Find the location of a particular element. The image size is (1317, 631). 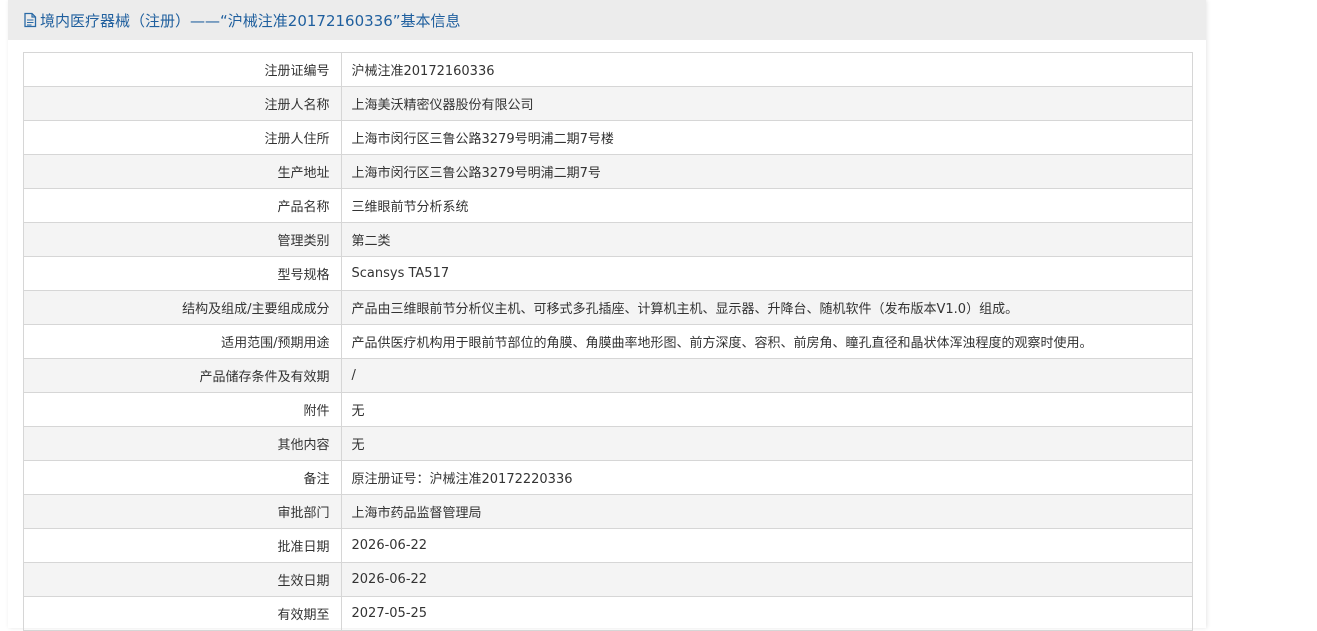

document-icon is located at coordinates (30, 20).